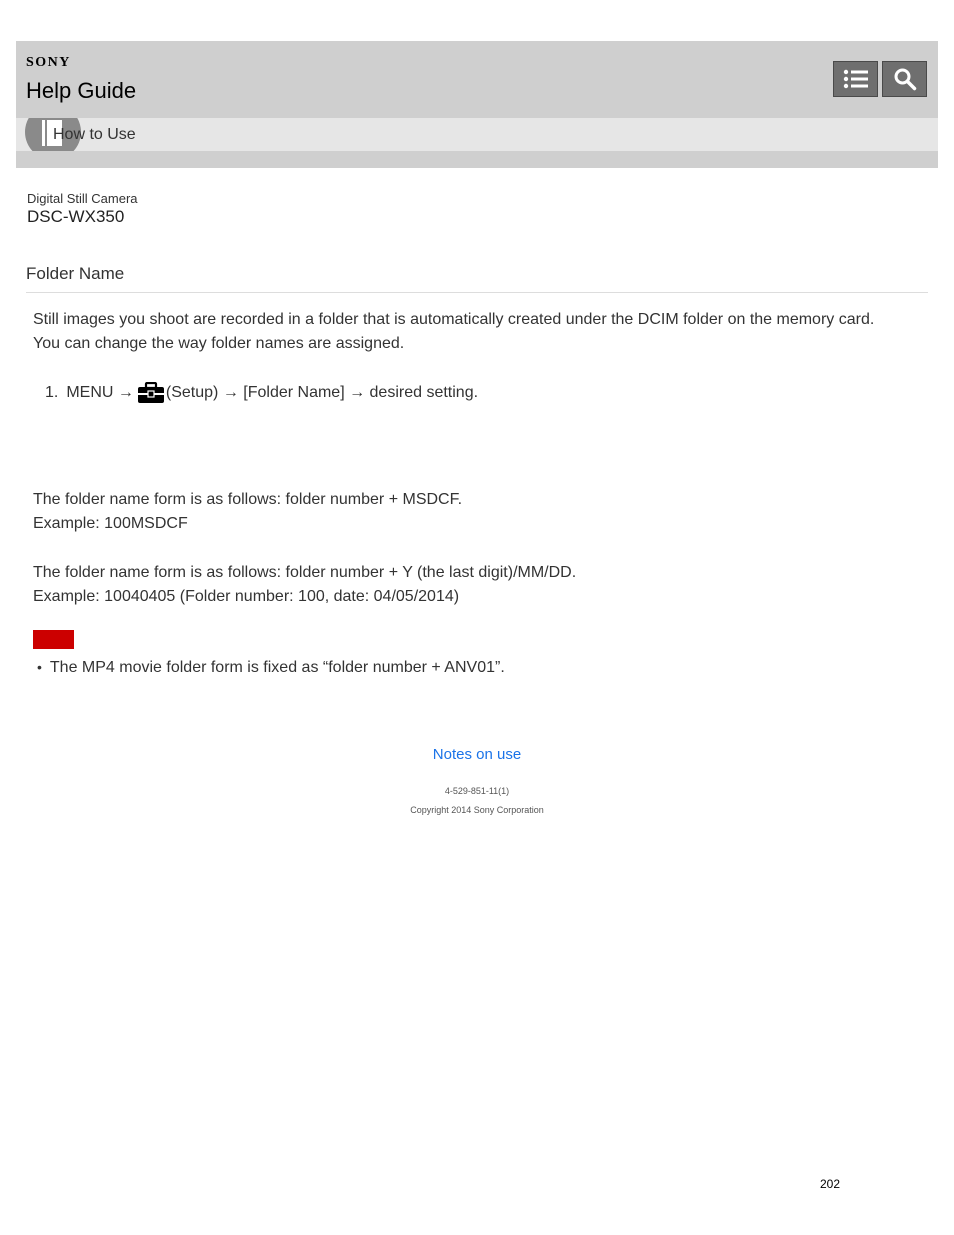  I want to click on title-divider, so click(477, 292).